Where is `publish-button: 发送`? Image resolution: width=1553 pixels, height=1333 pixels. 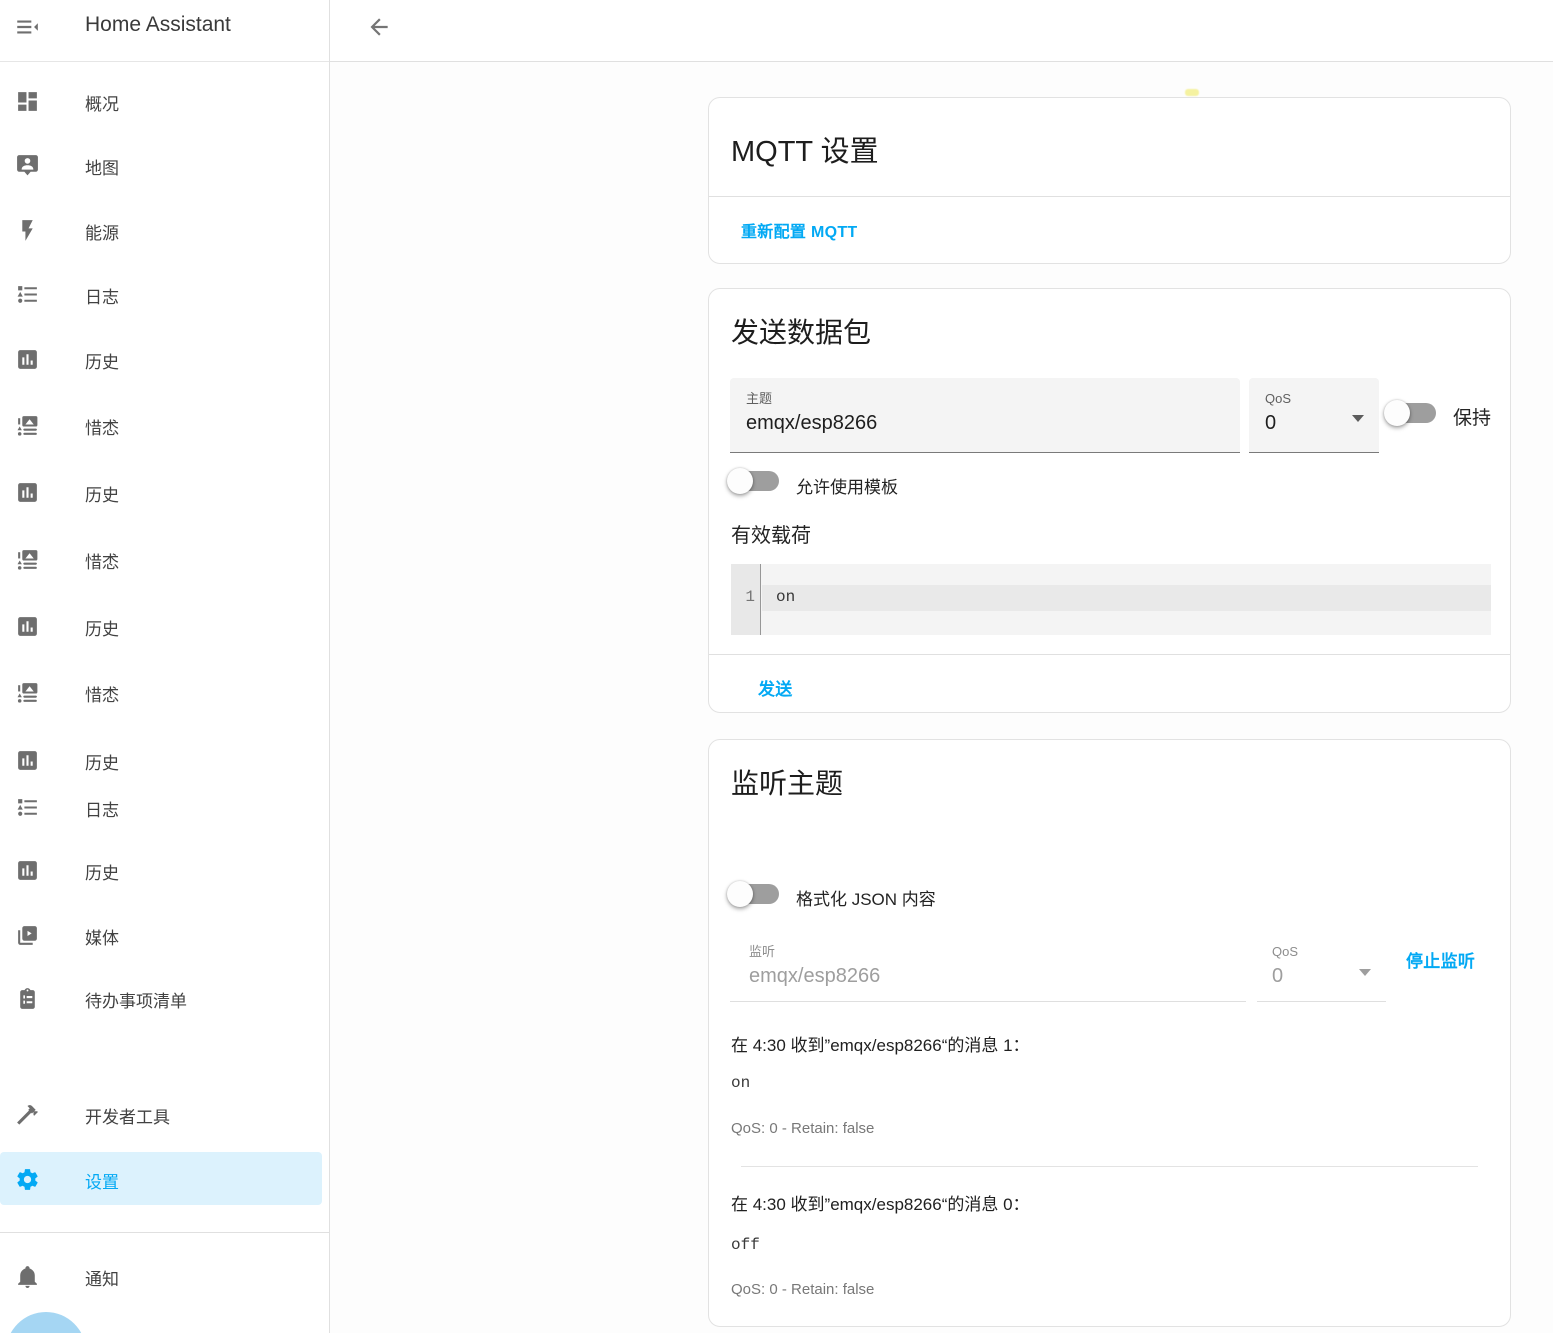
publish-button: 发送 is located at coordinates (775, 687).